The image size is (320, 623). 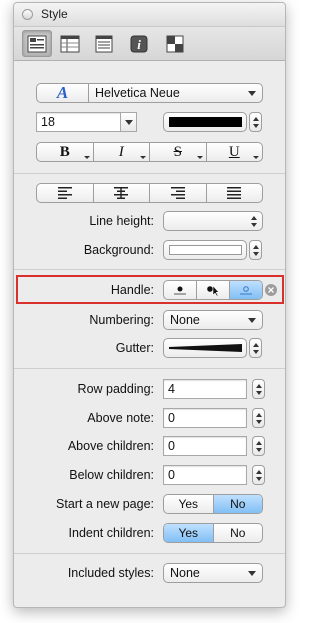 I want to click on font-color-well, so click(x=205, y=122).